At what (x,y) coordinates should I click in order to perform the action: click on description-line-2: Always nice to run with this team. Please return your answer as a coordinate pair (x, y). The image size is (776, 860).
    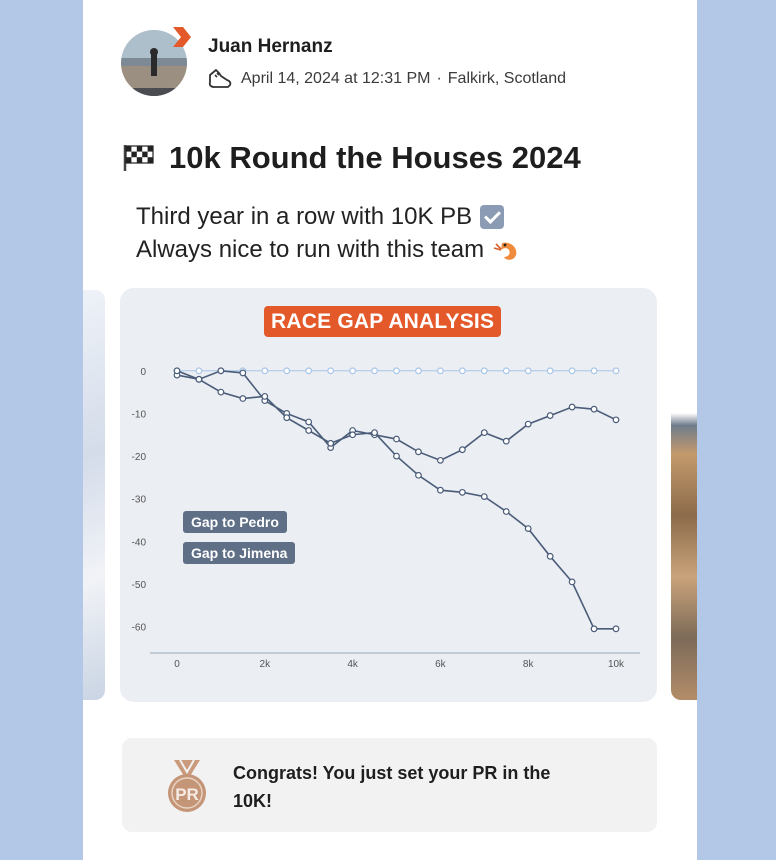
    Looking at the image, I should click on (310, 249).